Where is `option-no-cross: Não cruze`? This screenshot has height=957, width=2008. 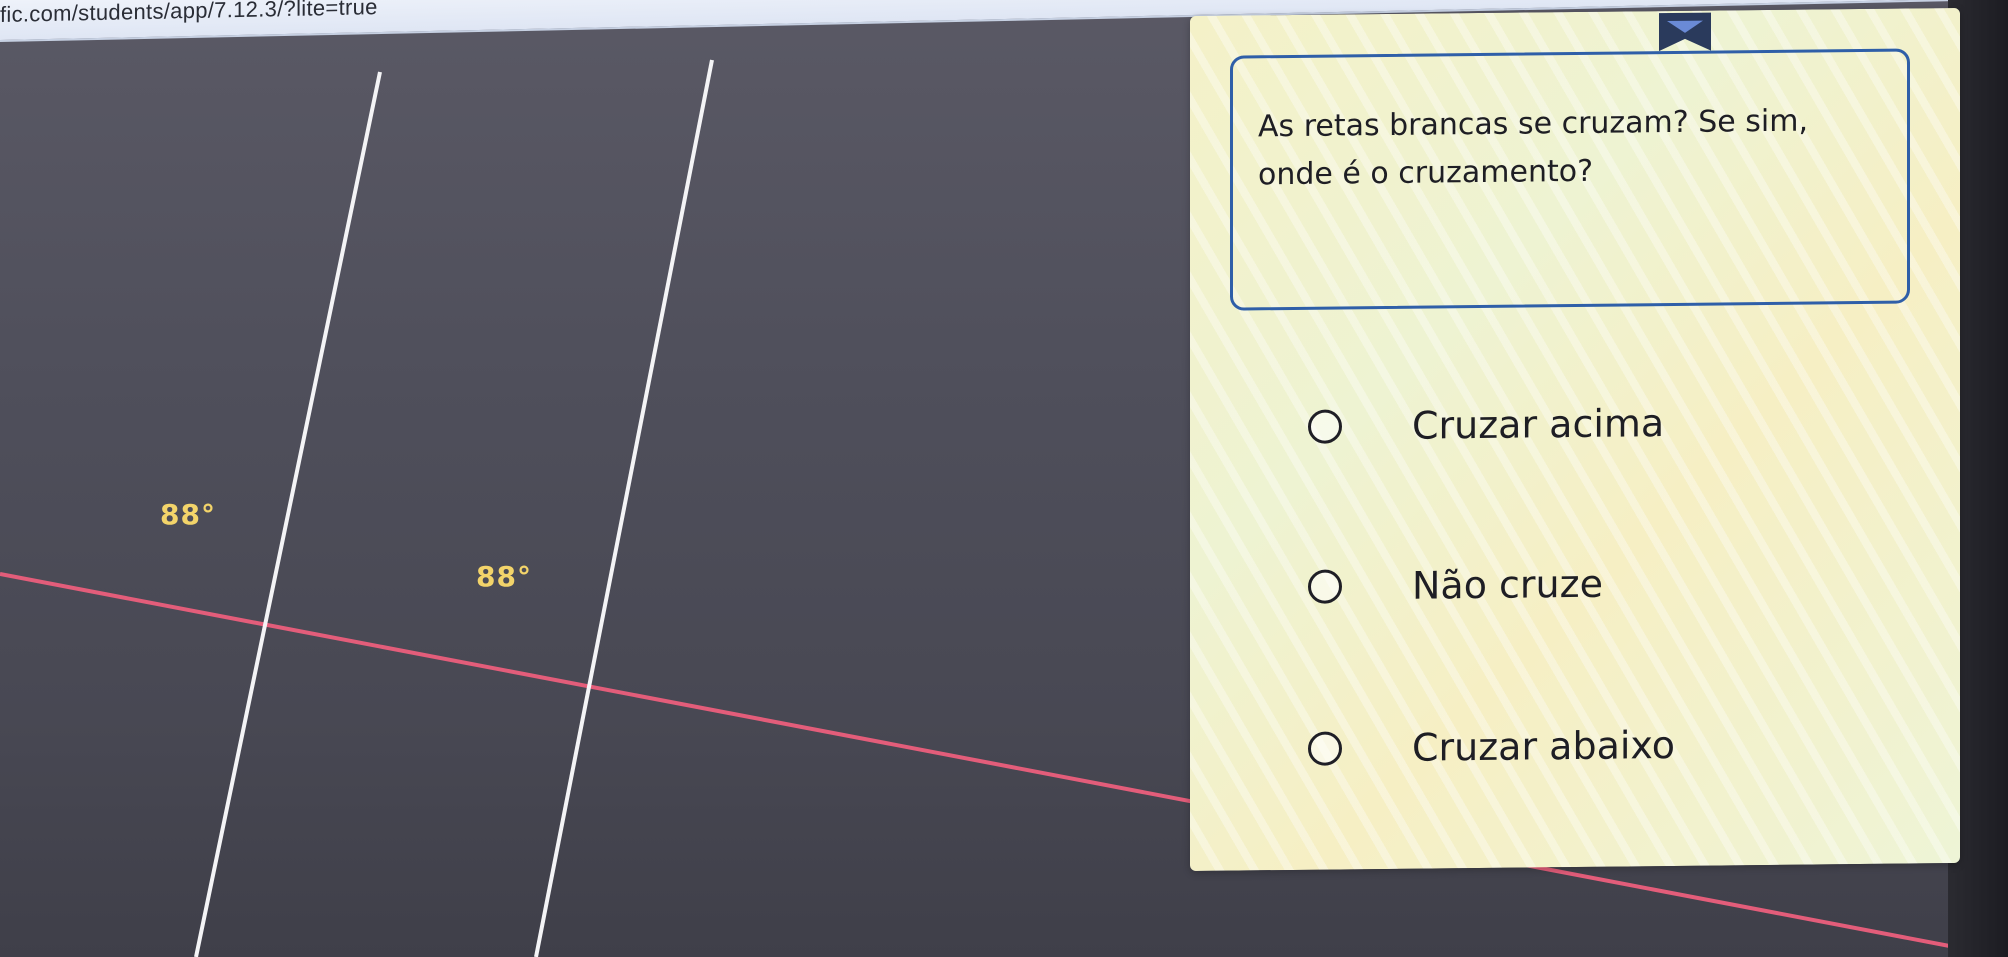 option-no-cross: Não cruze is located at coordinates (1455, 585).